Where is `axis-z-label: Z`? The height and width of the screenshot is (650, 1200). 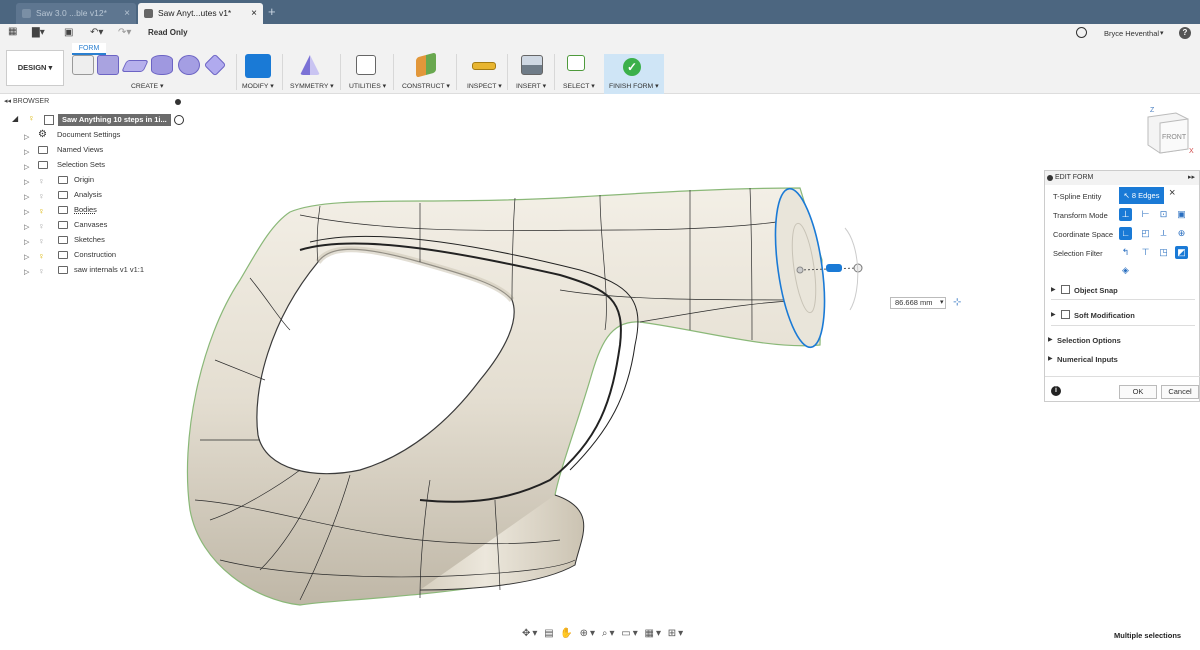 axis-z-label: Z is located at coordinates (1152, 110).